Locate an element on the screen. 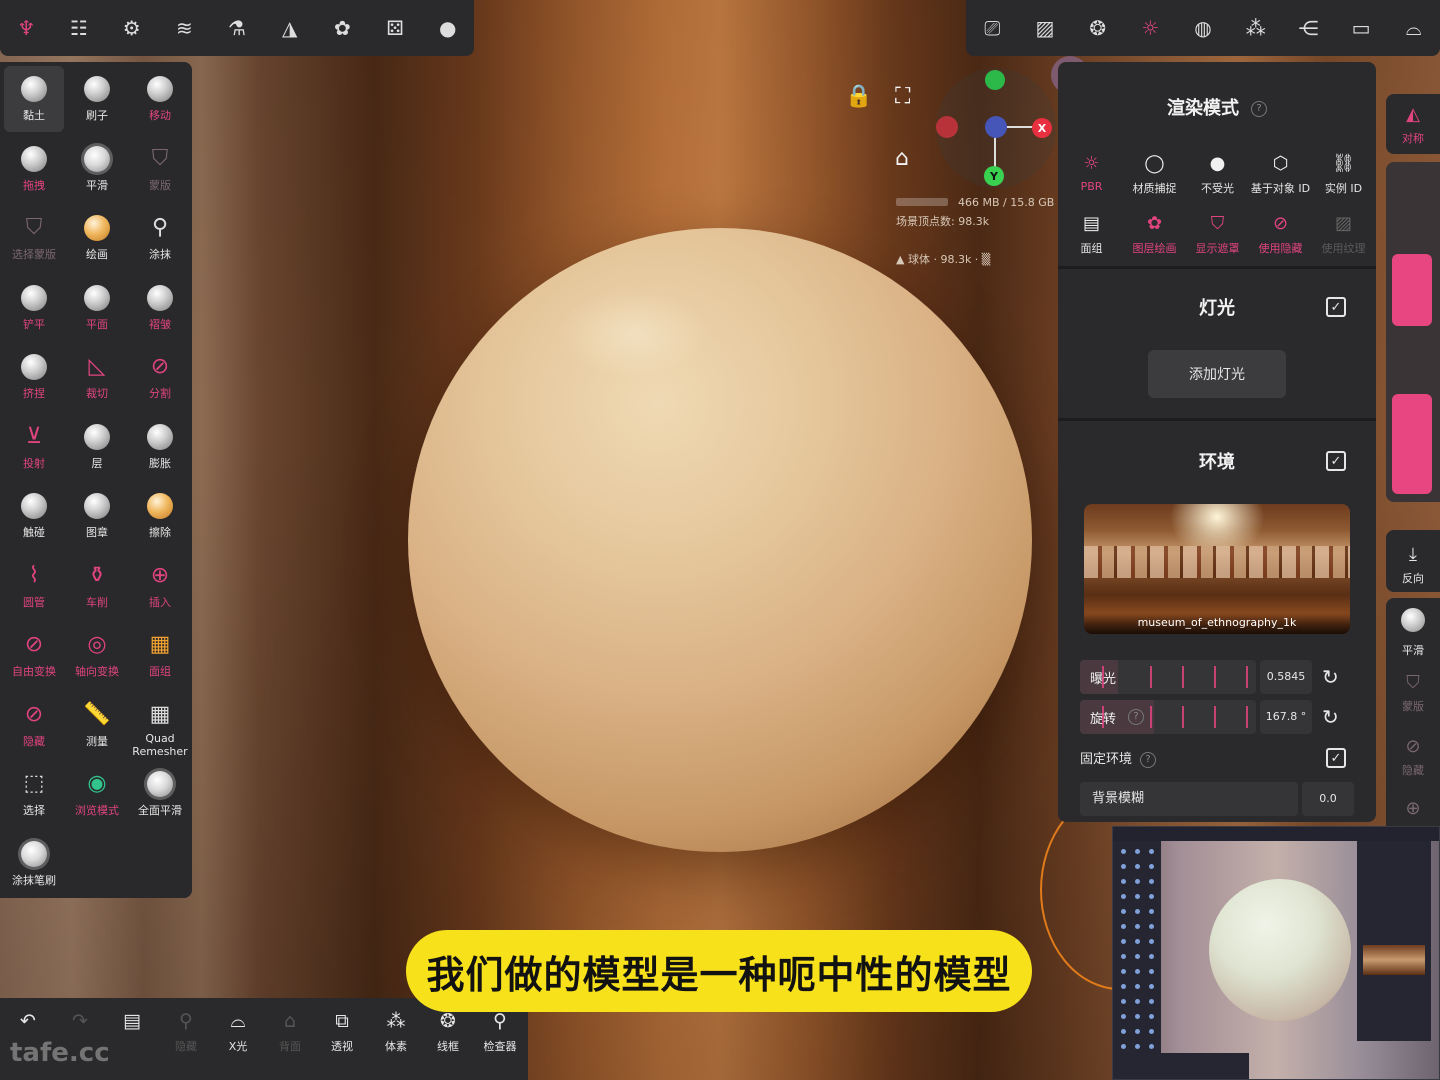 Image resolution: width=1440 pixels, height=1080 pixels. bottom-button-4: ⚲ 隐藏 is located at coordinates (186, 1032).